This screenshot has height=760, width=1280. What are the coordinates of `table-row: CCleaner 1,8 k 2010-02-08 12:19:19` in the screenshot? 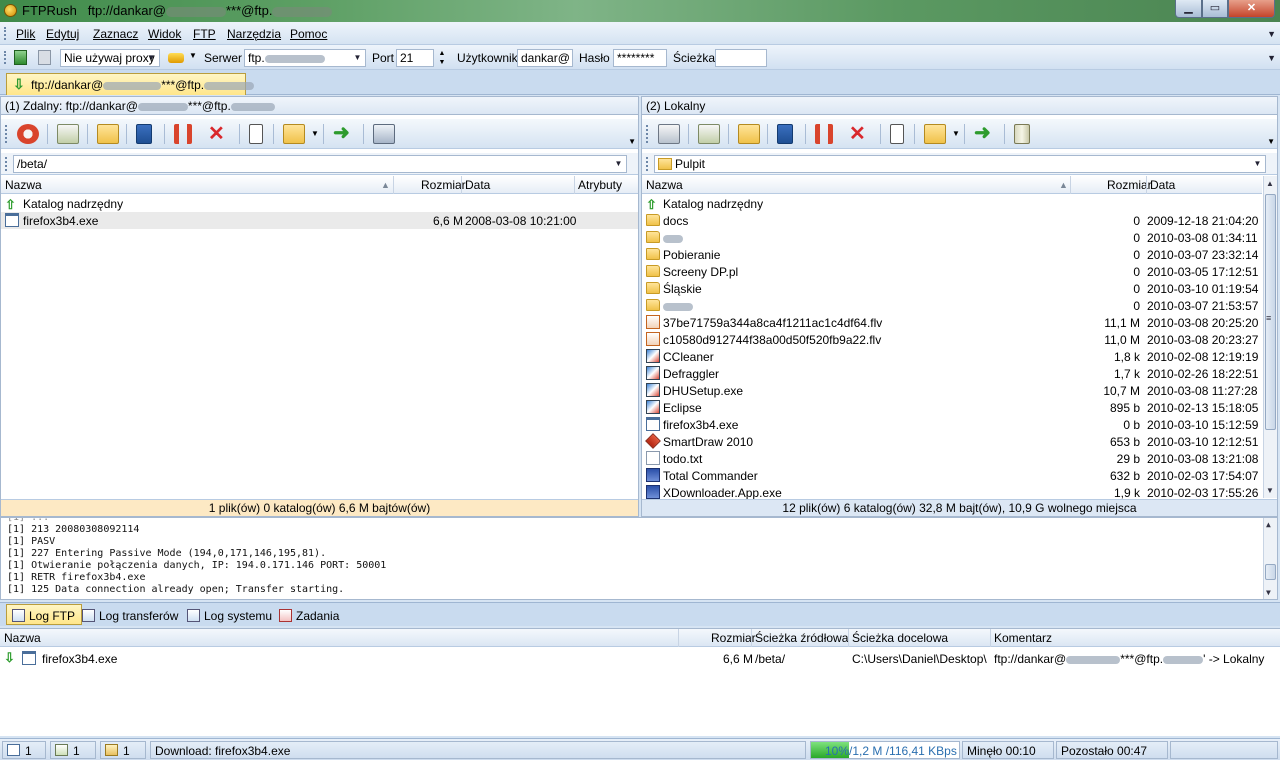 It's located at (952, 356).